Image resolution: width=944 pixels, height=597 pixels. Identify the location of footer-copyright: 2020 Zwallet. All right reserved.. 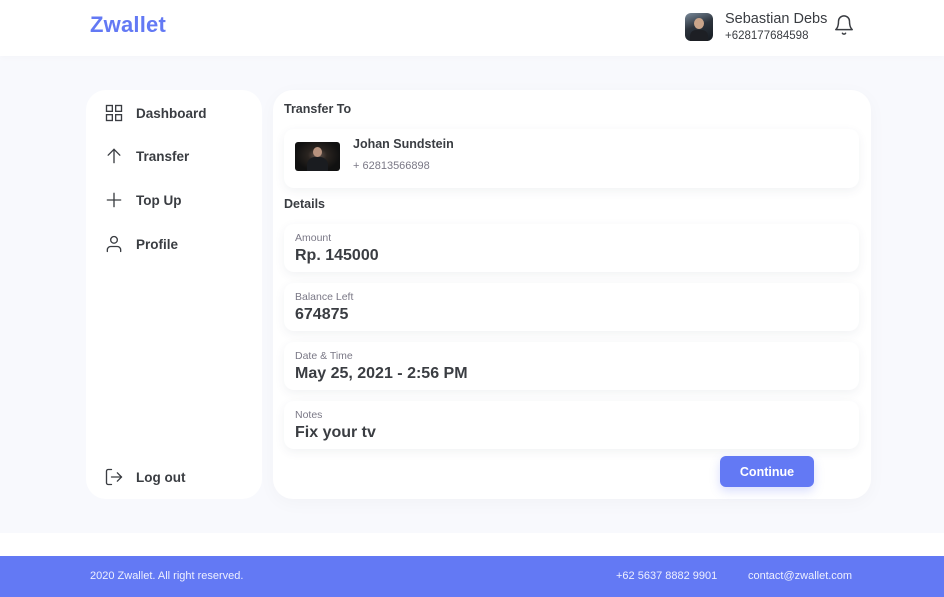
(167, 576).